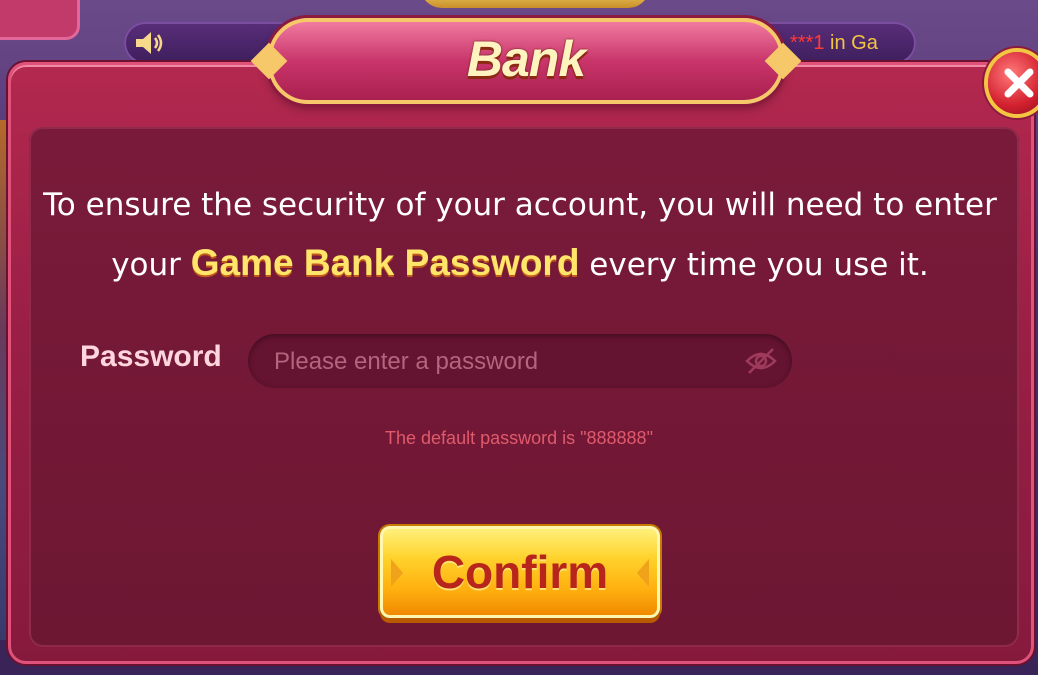  I want to click on password-label: Password, so click(151, 356).